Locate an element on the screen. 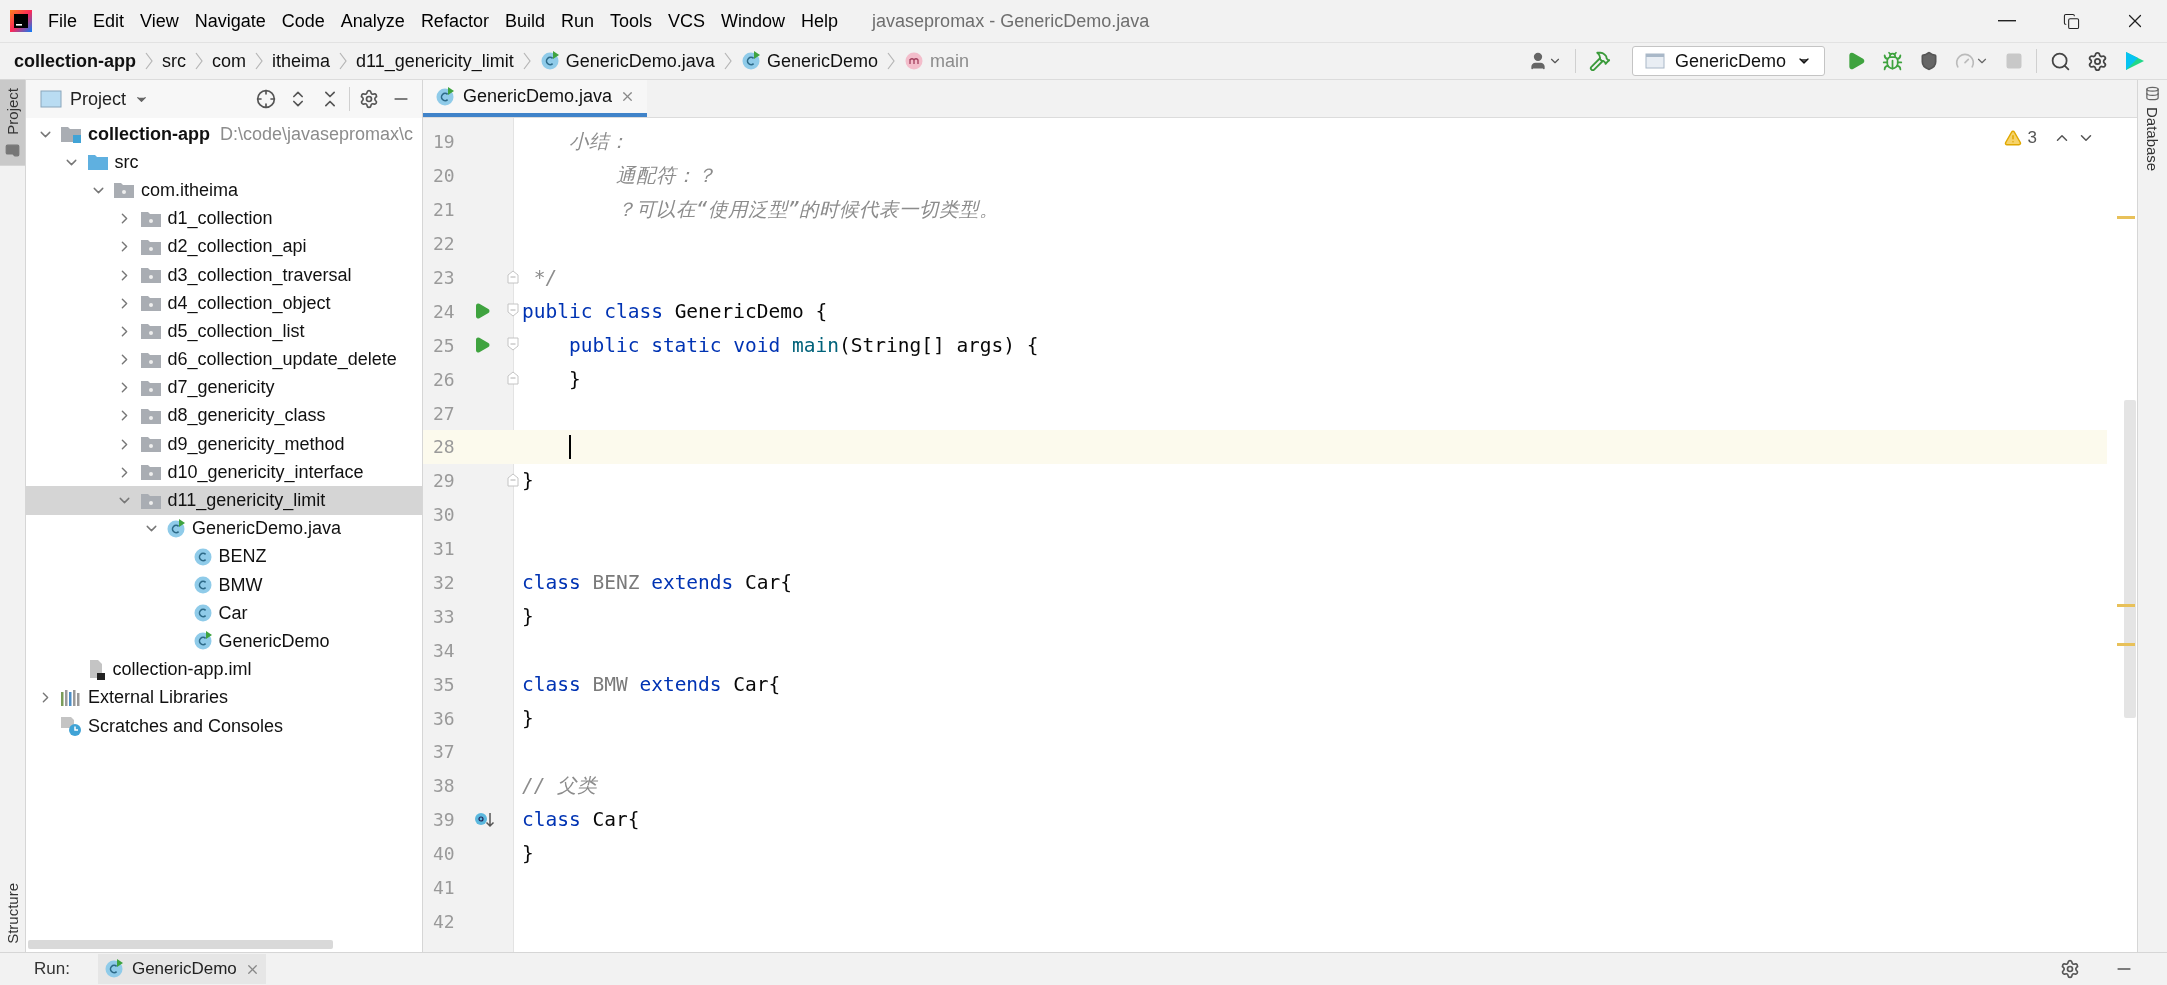 This screenshot has width=2167, height=985. run-tab: GenericDemo is located at coordinates (181, 969).